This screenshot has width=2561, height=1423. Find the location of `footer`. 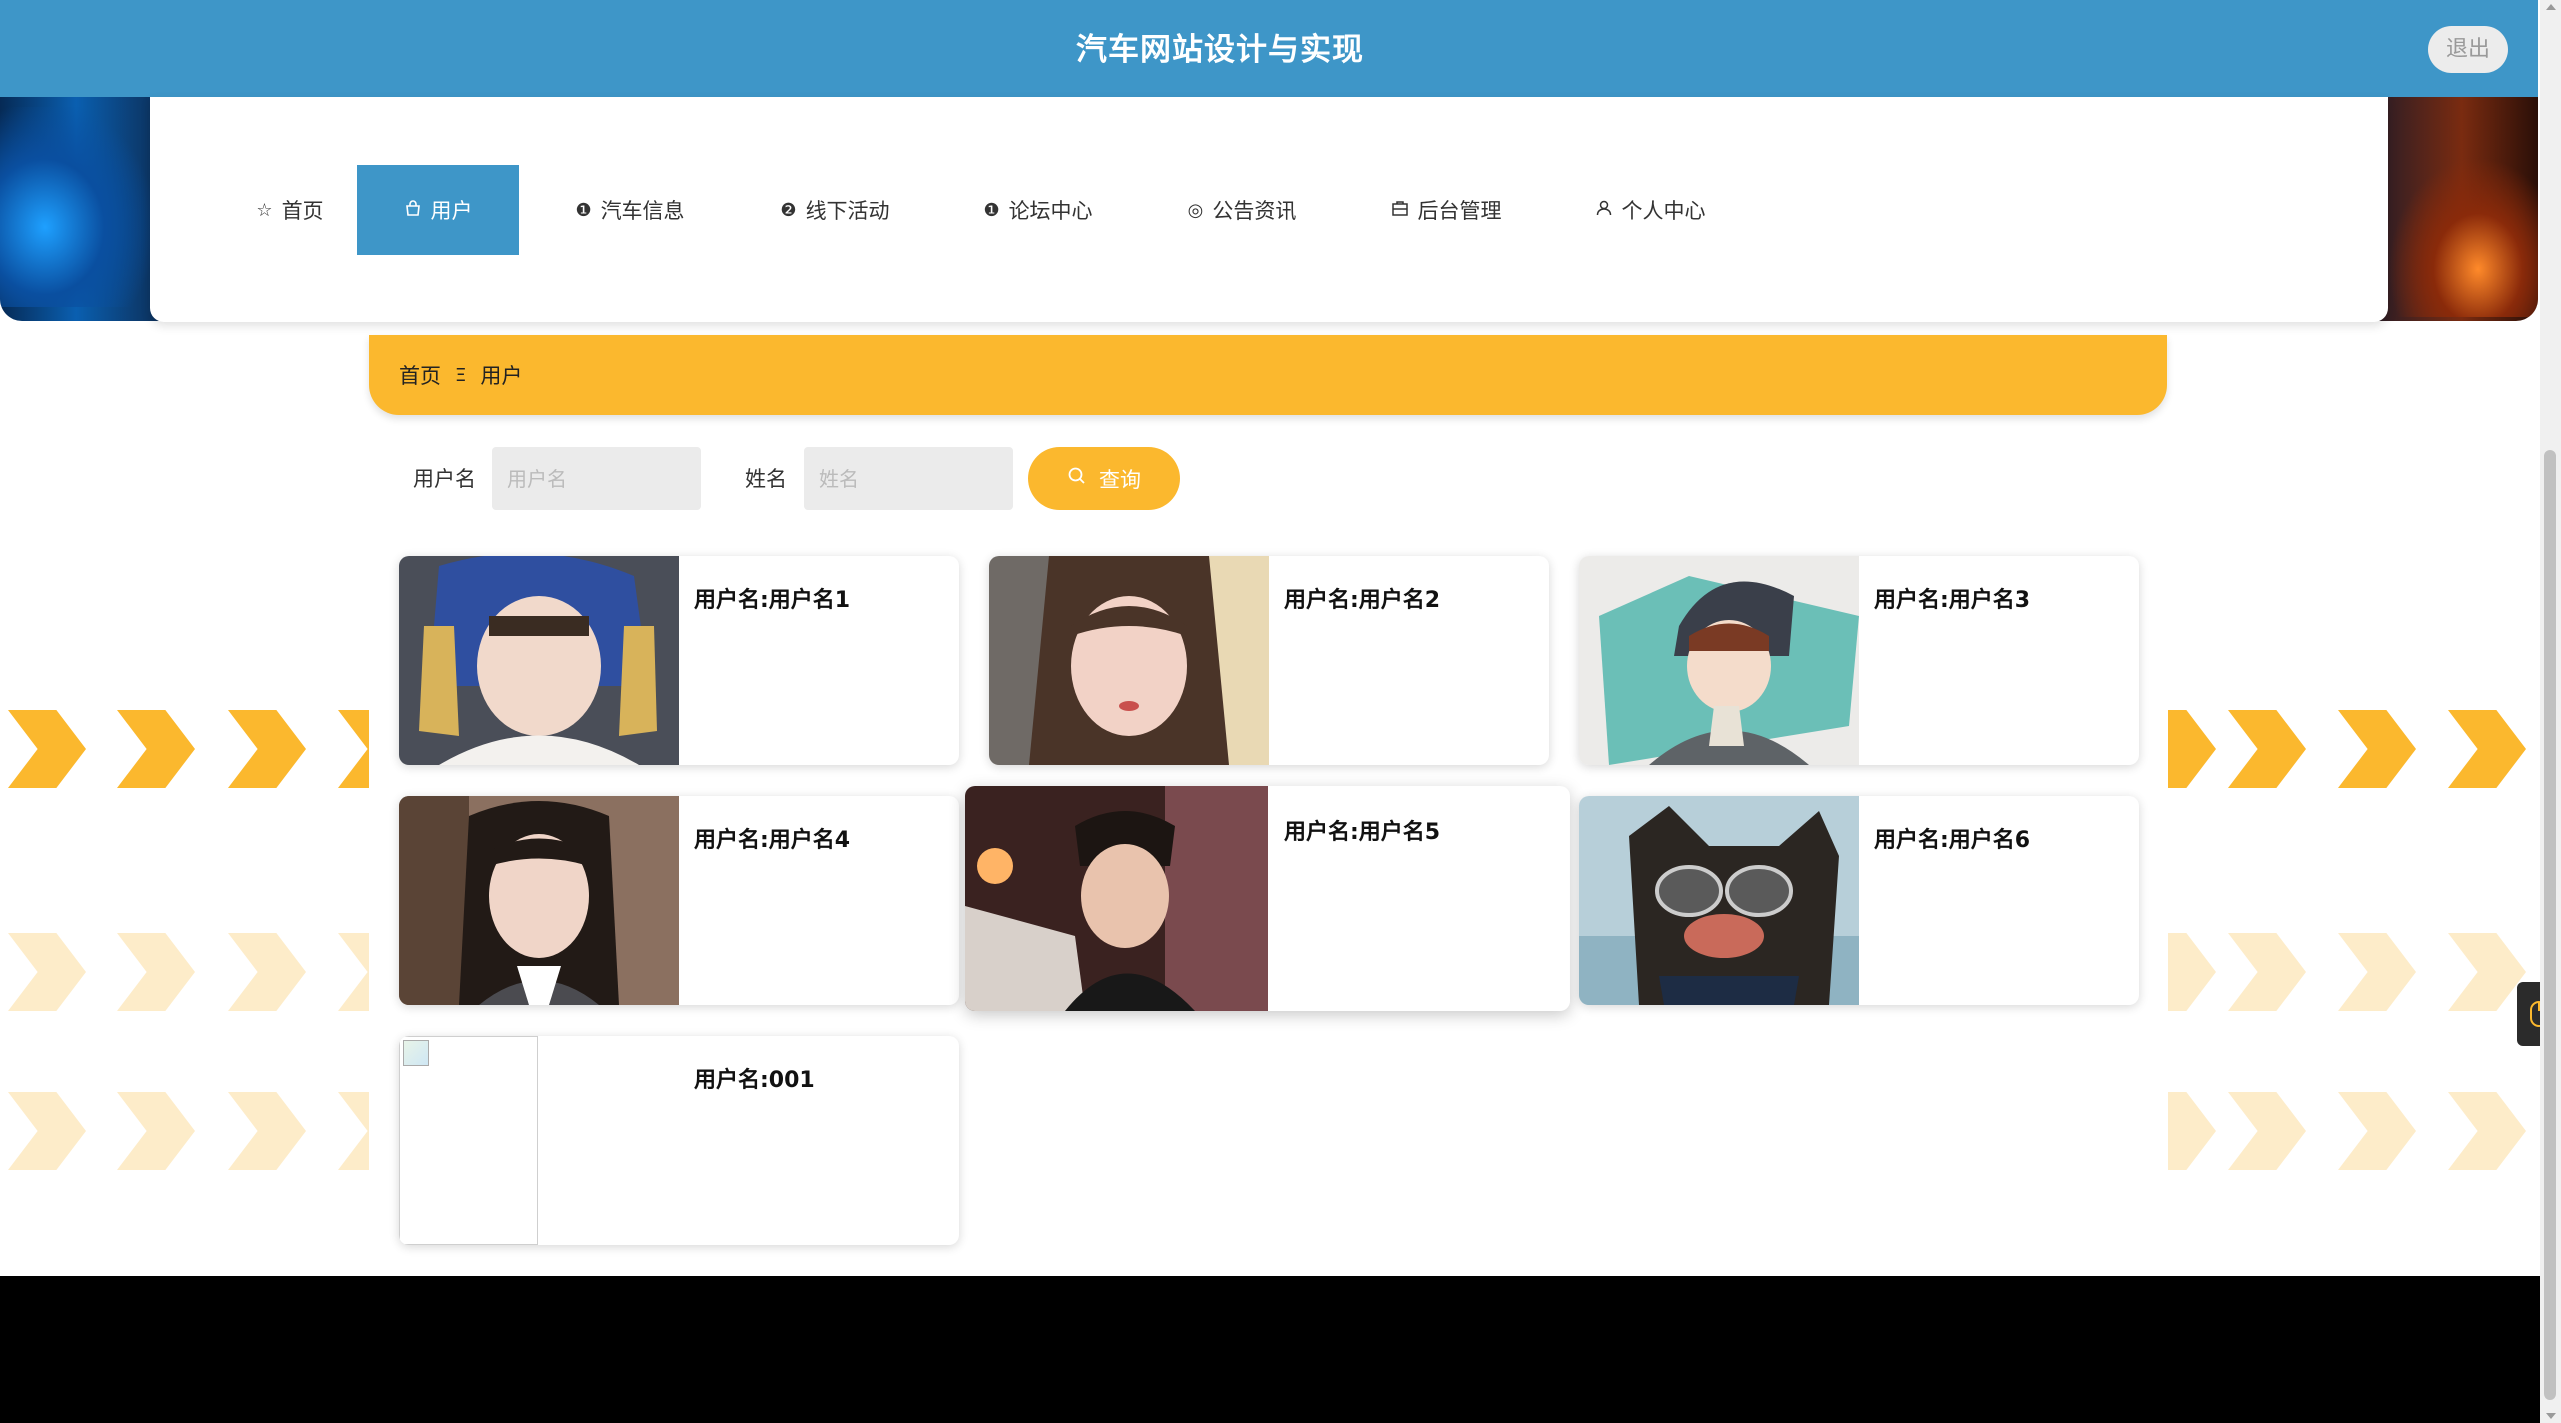

footer is located at coordinates (1270, 1349).